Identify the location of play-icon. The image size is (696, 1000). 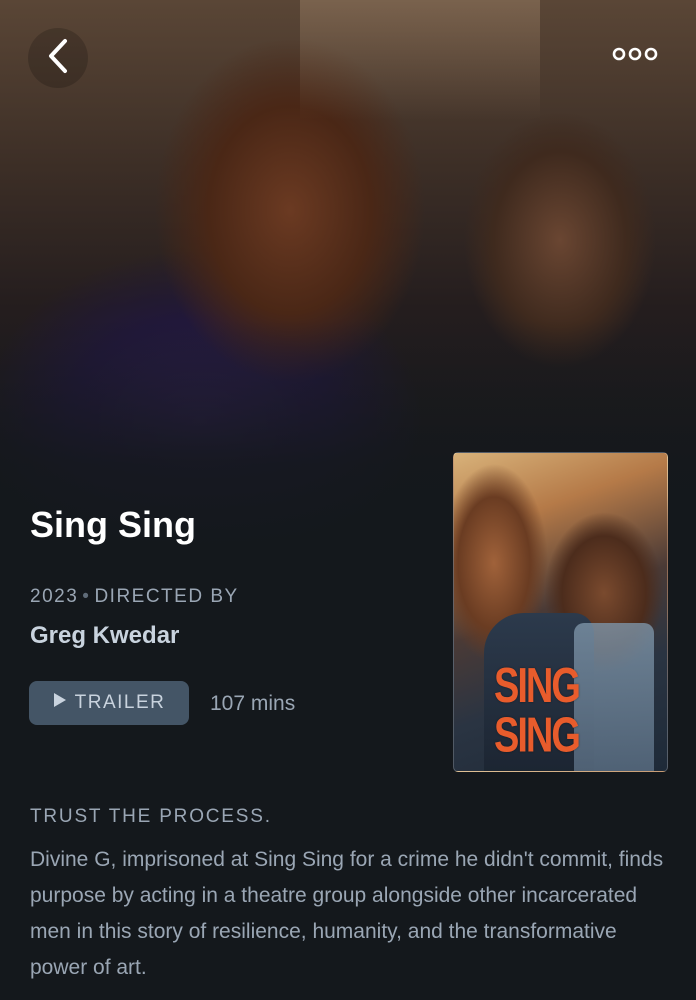
(60, 703).